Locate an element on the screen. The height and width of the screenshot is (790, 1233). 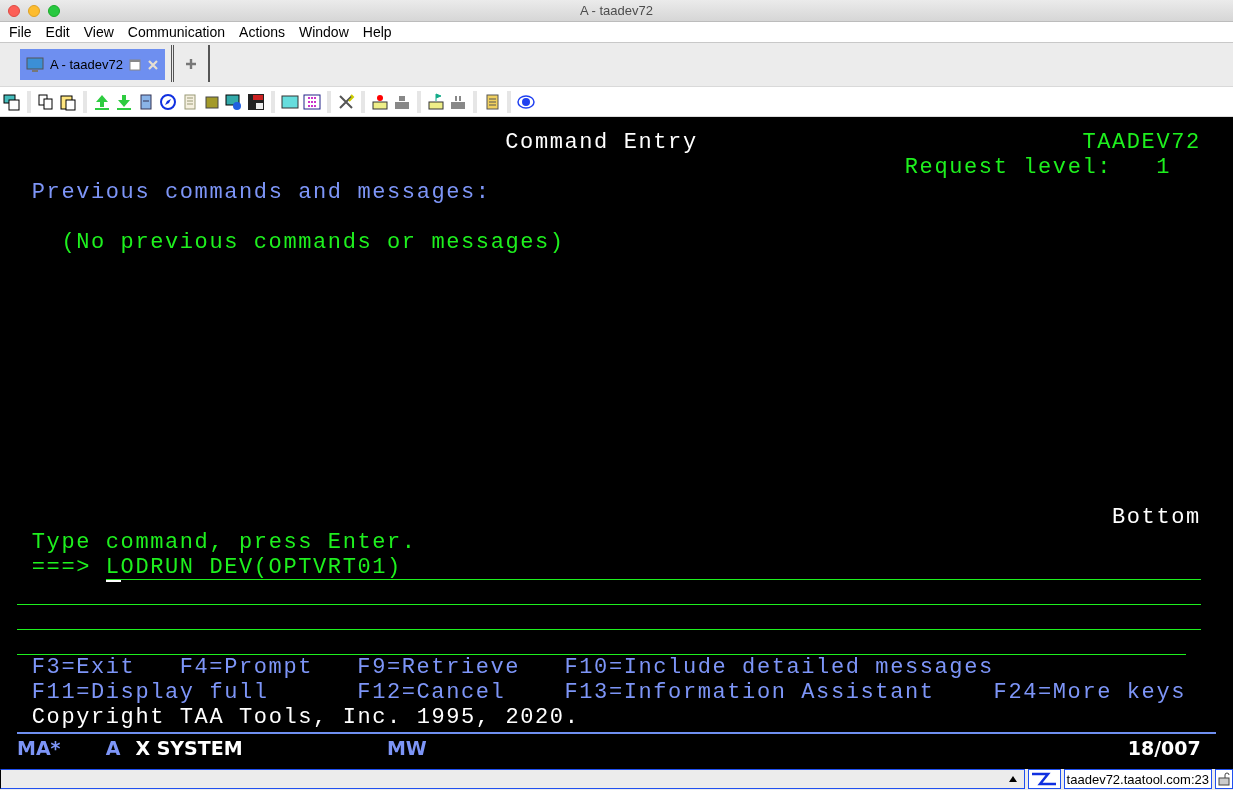
keyboard-mode-text: MW is located at coordinates (406, 748).